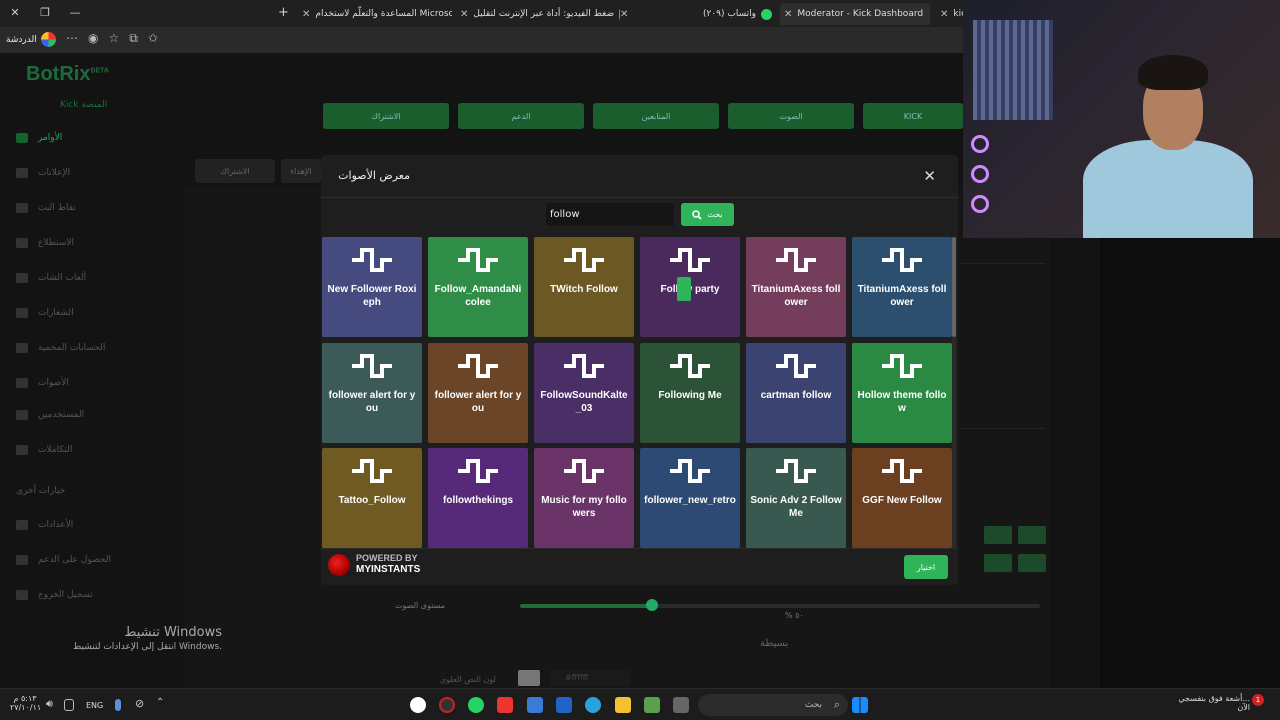 The height and width of the screenshot is (720, 1280). I want to click on close-window-icon: ✕, so click(15, 12).